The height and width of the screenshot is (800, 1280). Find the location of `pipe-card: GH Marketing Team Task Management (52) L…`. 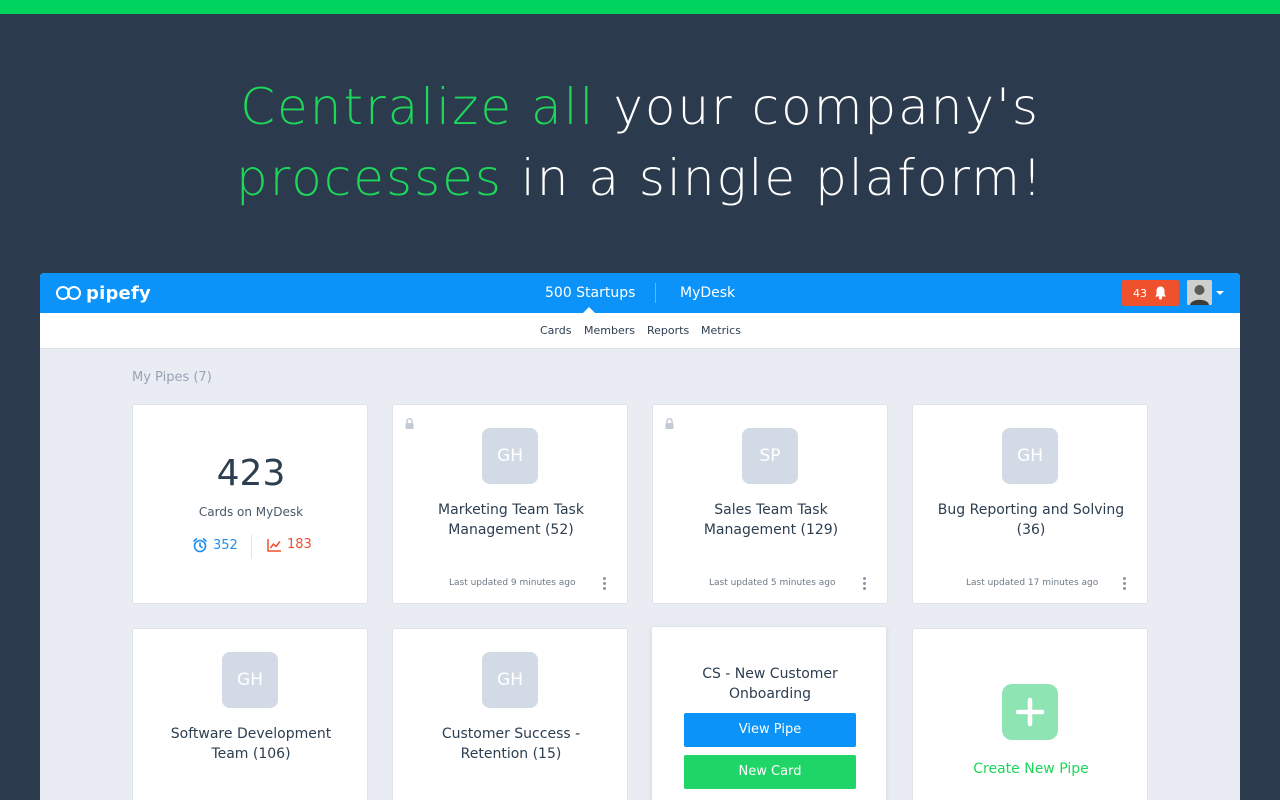

pipe-card: GH Marketing Team Task Management (52) L… is located at coordinates (510, 504).